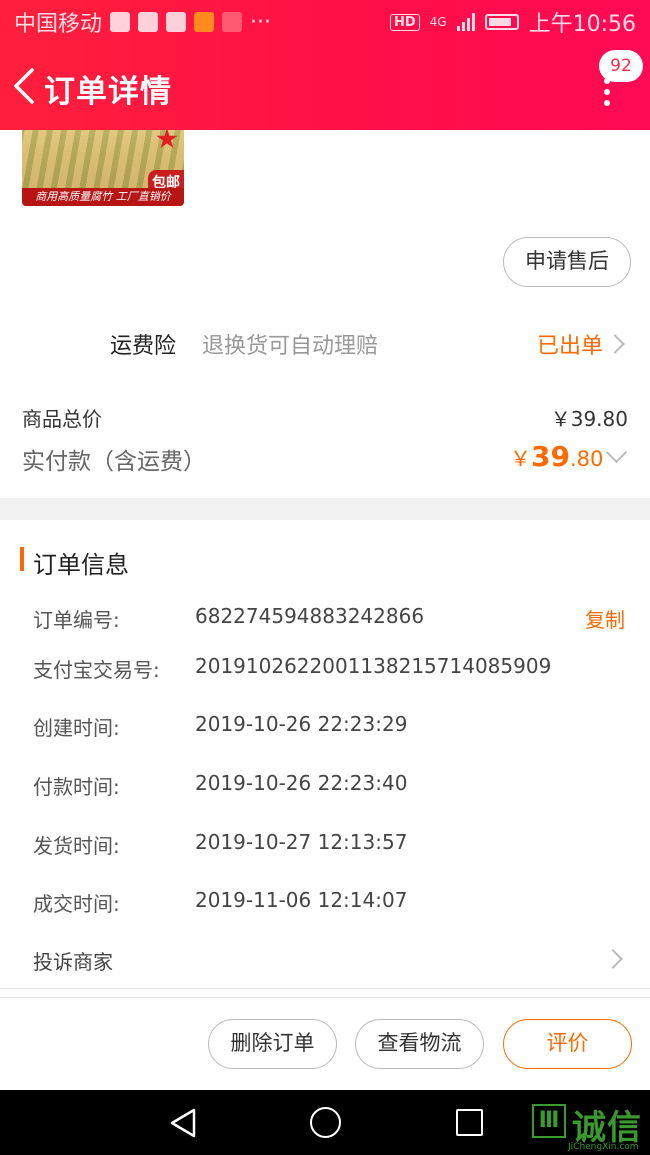 The width and height of the screenshot is (650, 1155). Describe the element at coordinates (96, 670) in the screenshot. I see `info-label: 支付宝交易号:` at that location.